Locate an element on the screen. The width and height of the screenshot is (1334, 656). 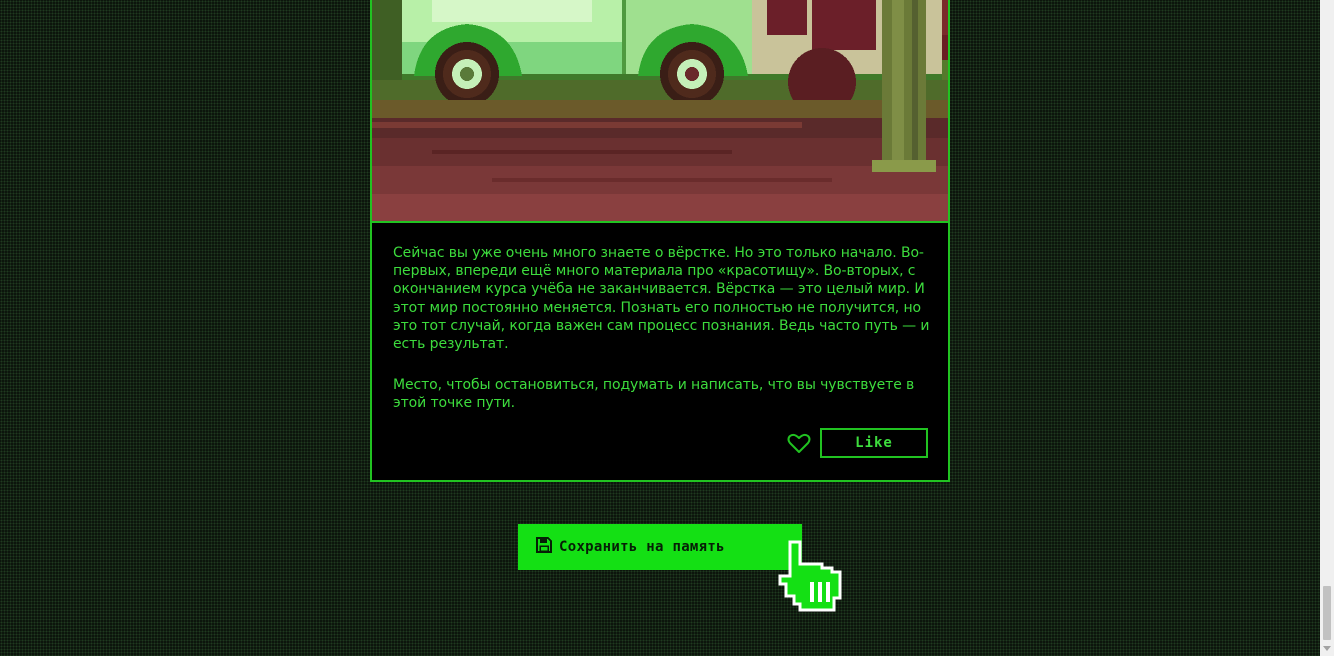
save-button: Сохранить на память is located at coordinates (660, 547).